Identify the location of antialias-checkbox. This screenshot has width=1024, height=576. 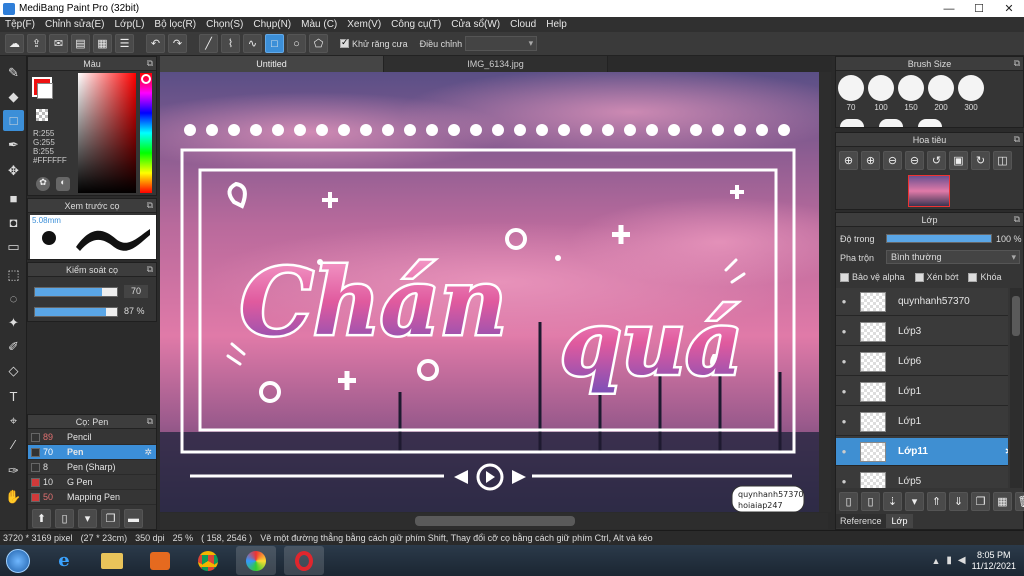
(344, 42).